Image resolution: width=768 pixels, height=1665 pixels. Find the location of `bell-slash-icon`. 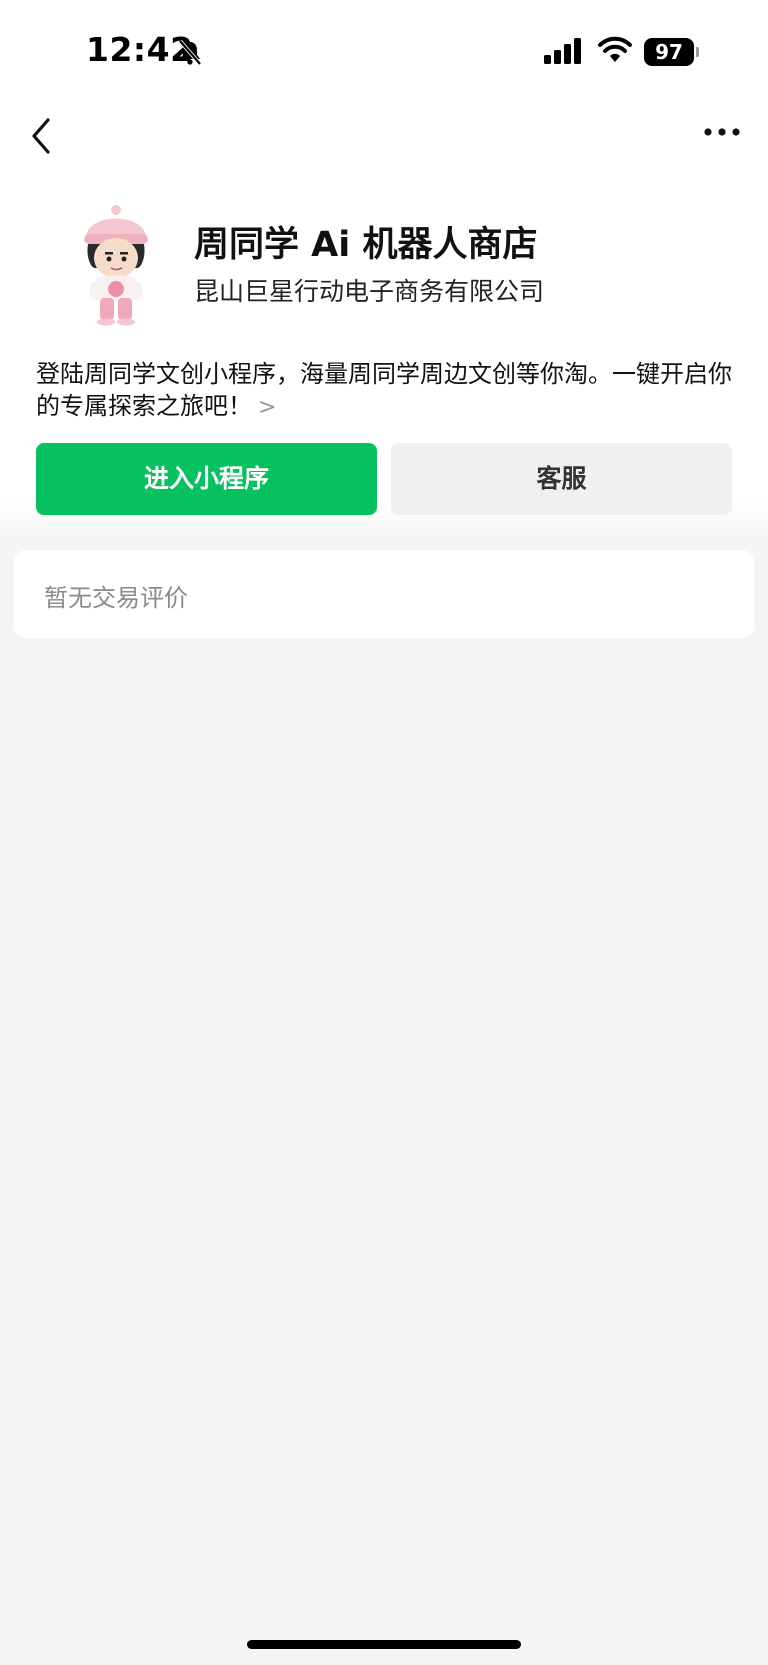

bell-slash-icon is located at coordinates (190, 52).